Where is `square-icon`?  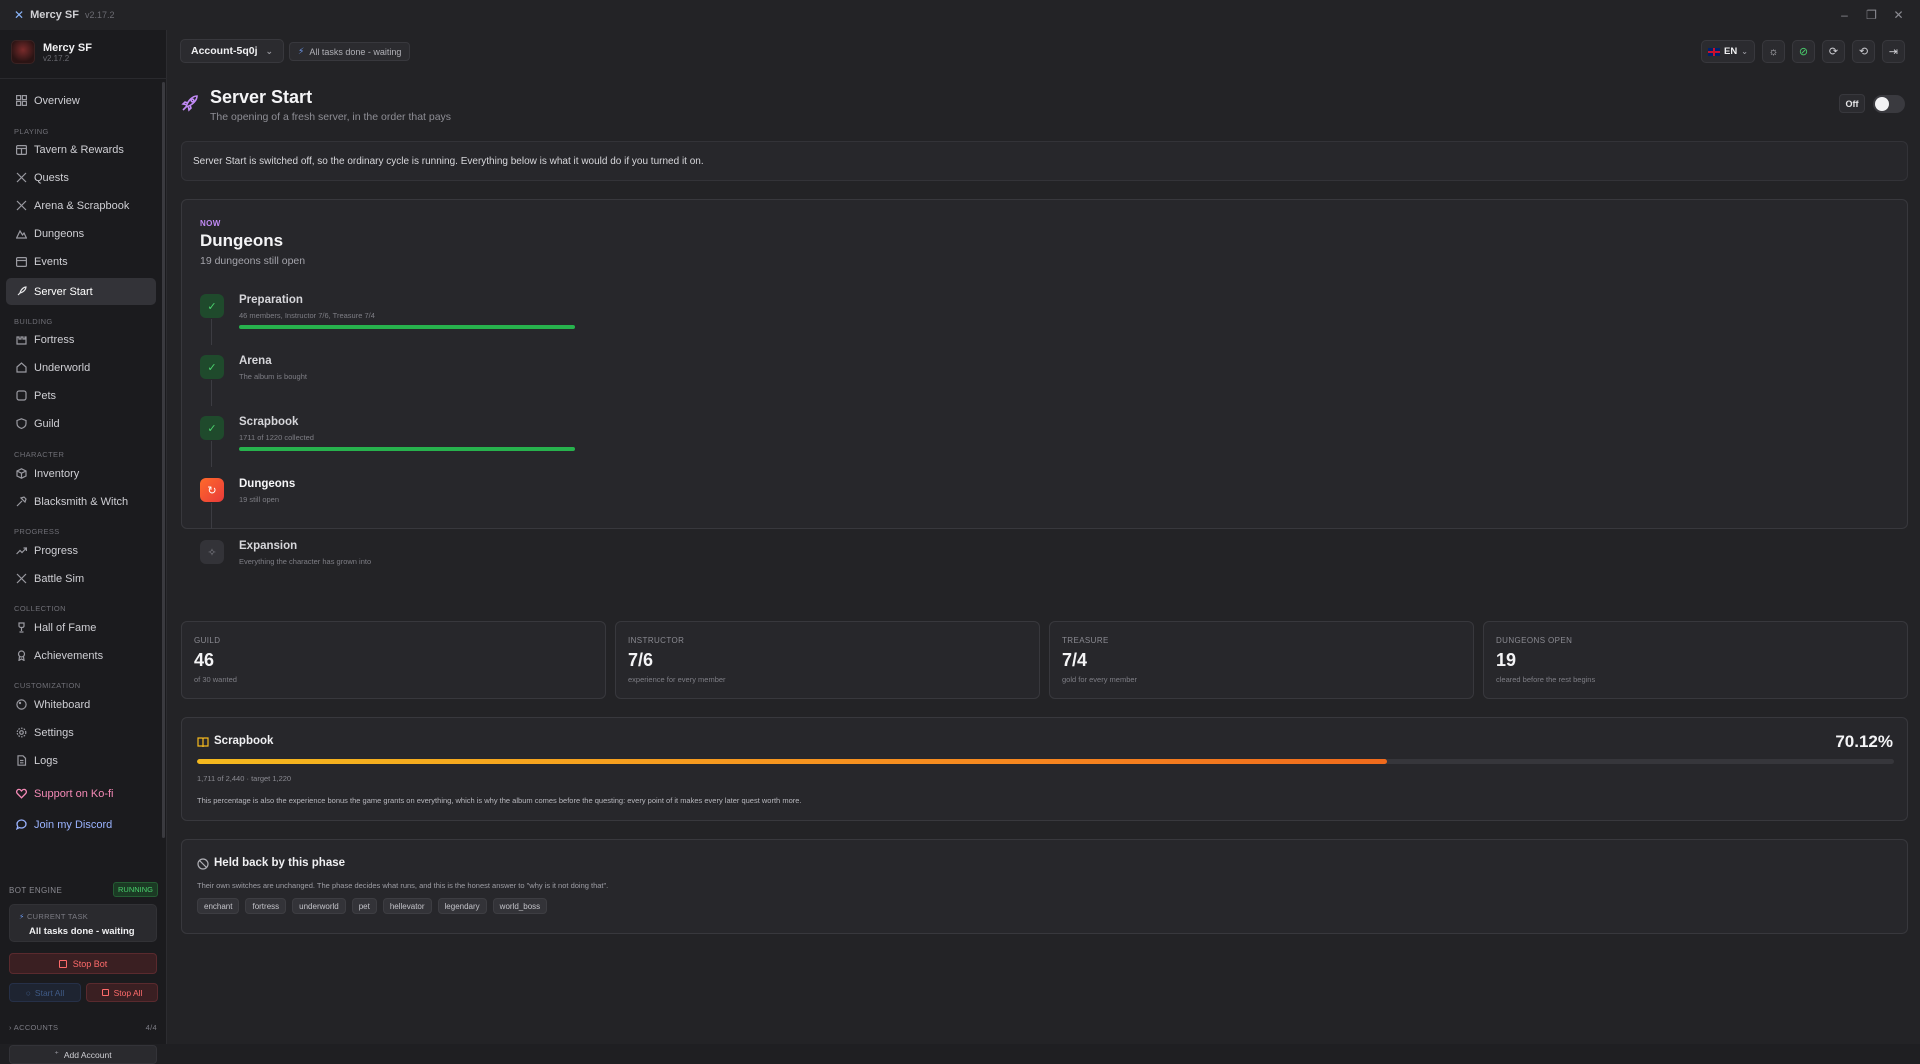 square-icon is located at coordinates (62, 963).